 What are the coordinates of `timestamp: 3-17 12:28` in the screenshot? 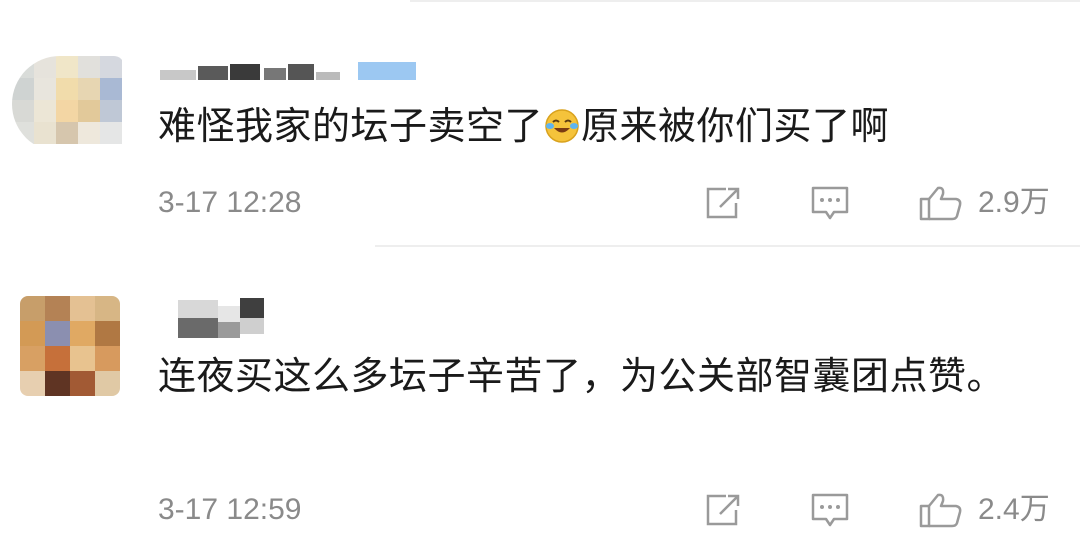 It's located at (230, 202).